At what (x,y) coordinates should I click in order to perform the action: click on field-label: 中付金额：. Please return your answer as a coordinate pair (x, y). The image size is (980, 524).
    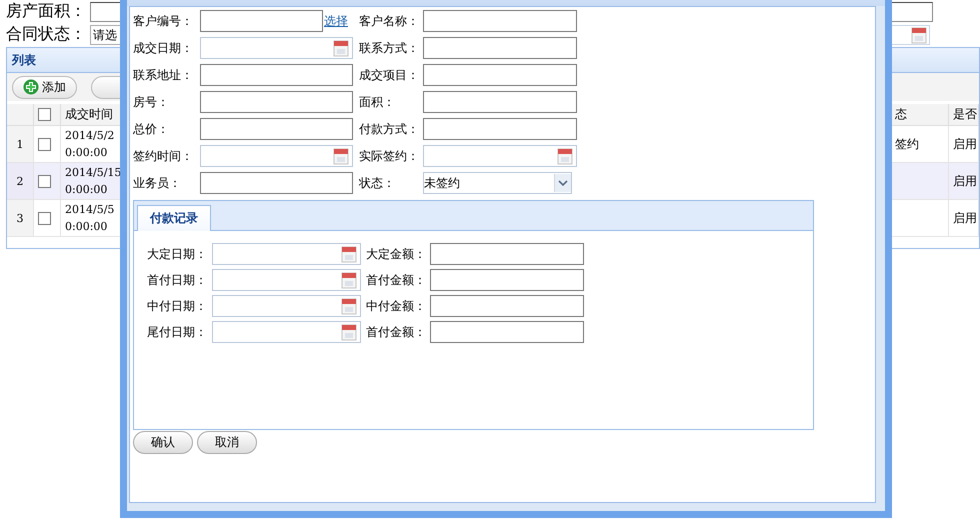
    Looking at the image, I should click on (396, 306).